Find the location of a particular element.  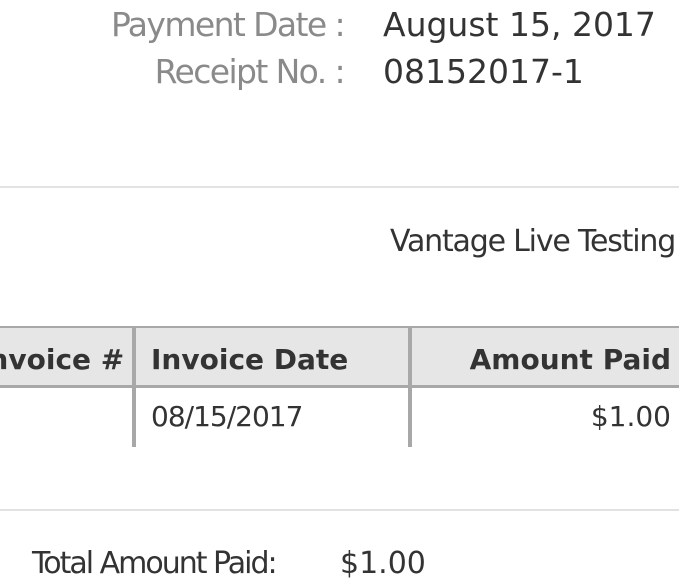

company-name: Vantage Live Testing is located at coordinates (533, 241).